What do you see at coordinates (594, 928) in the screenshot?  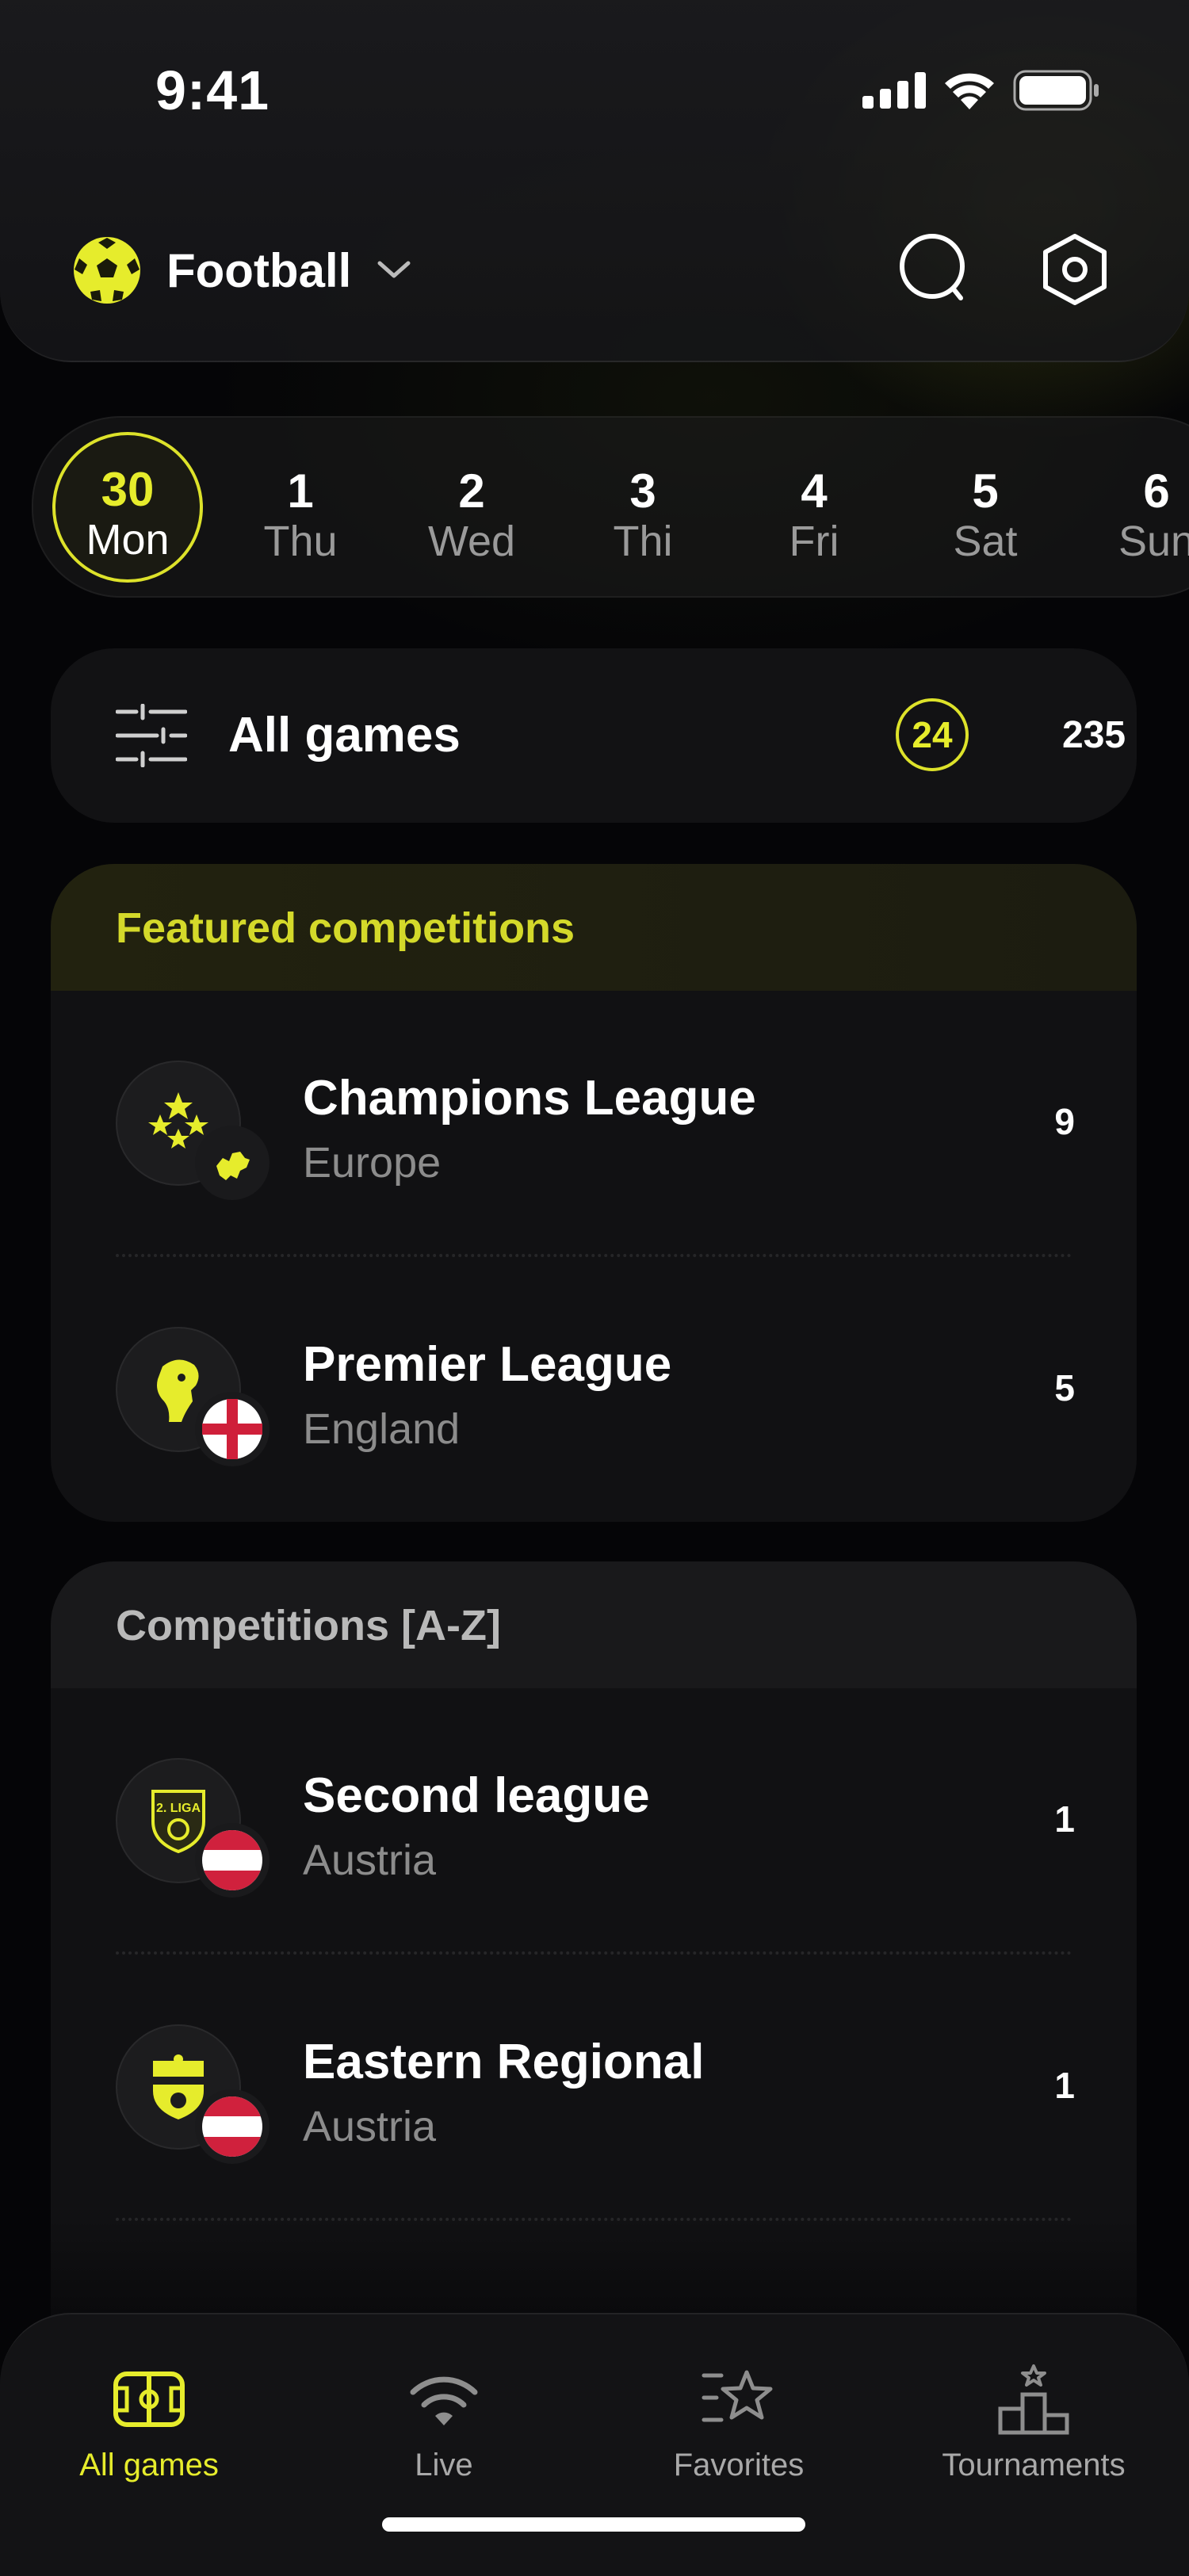 I see `section-header: Featured competitions` at bounding box center [594, 928].